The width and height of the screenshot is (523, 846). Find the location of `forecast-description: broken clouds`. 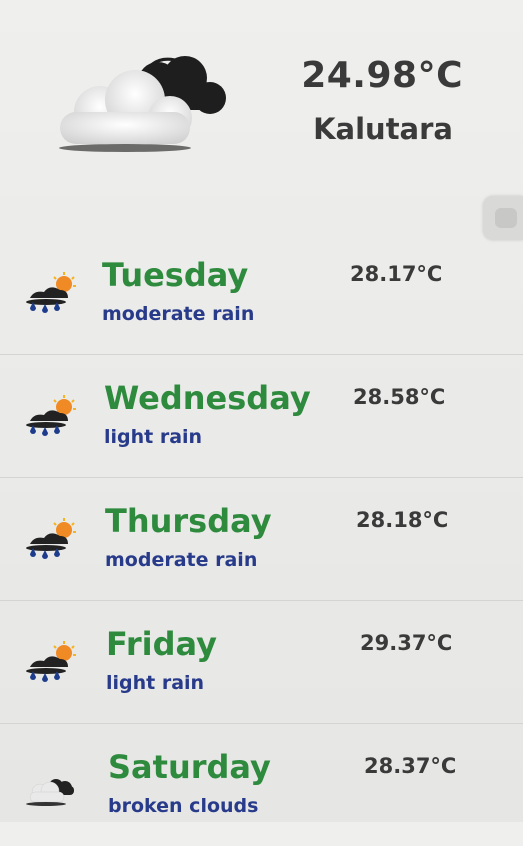

forecast-description: broken clouds is located at coordinates (183, 806).